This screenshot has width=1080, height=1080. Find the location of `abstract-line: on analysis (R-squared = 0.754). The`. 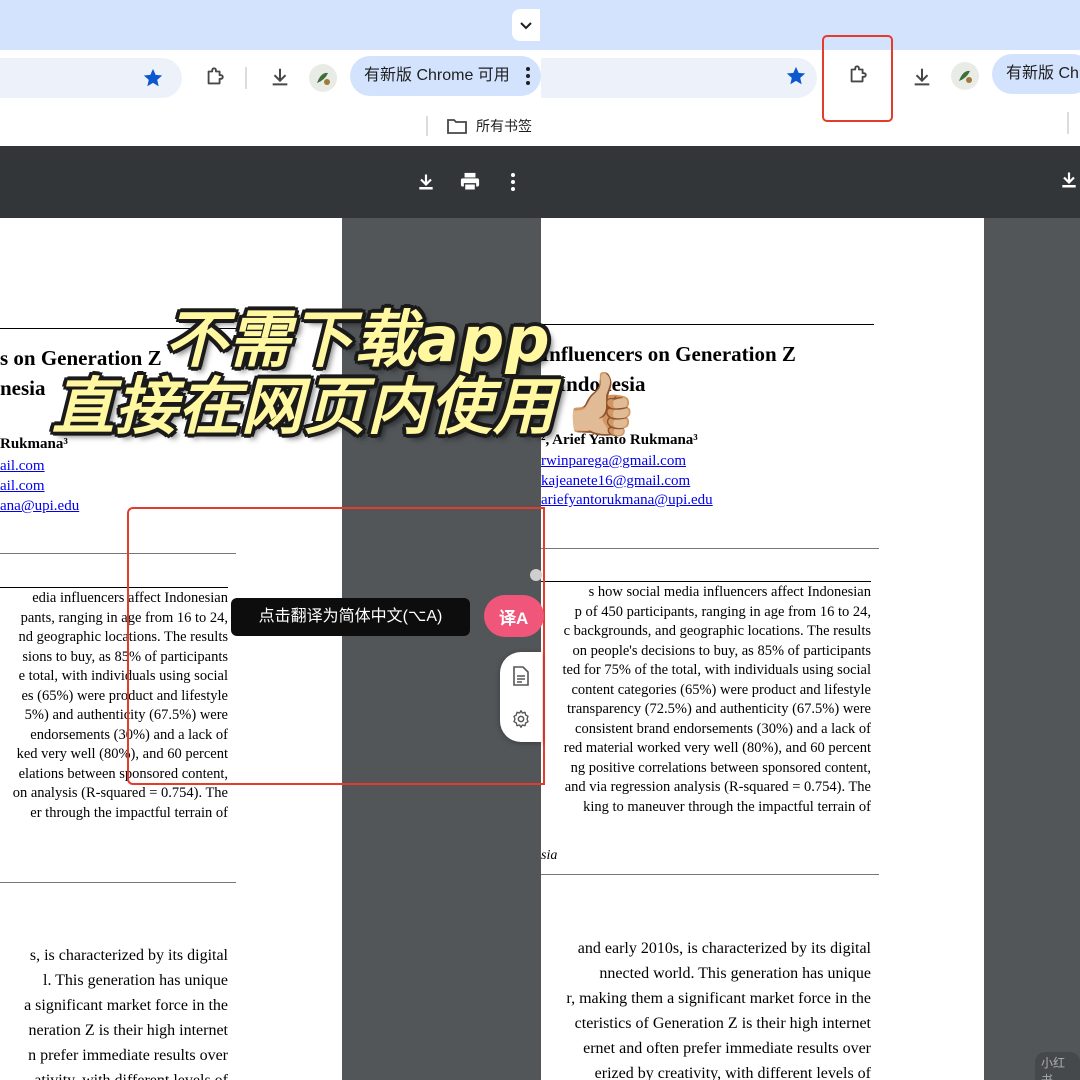

abstract-line: on analysis (R-squared = 0.754). The is located at coordinates (120, 793).